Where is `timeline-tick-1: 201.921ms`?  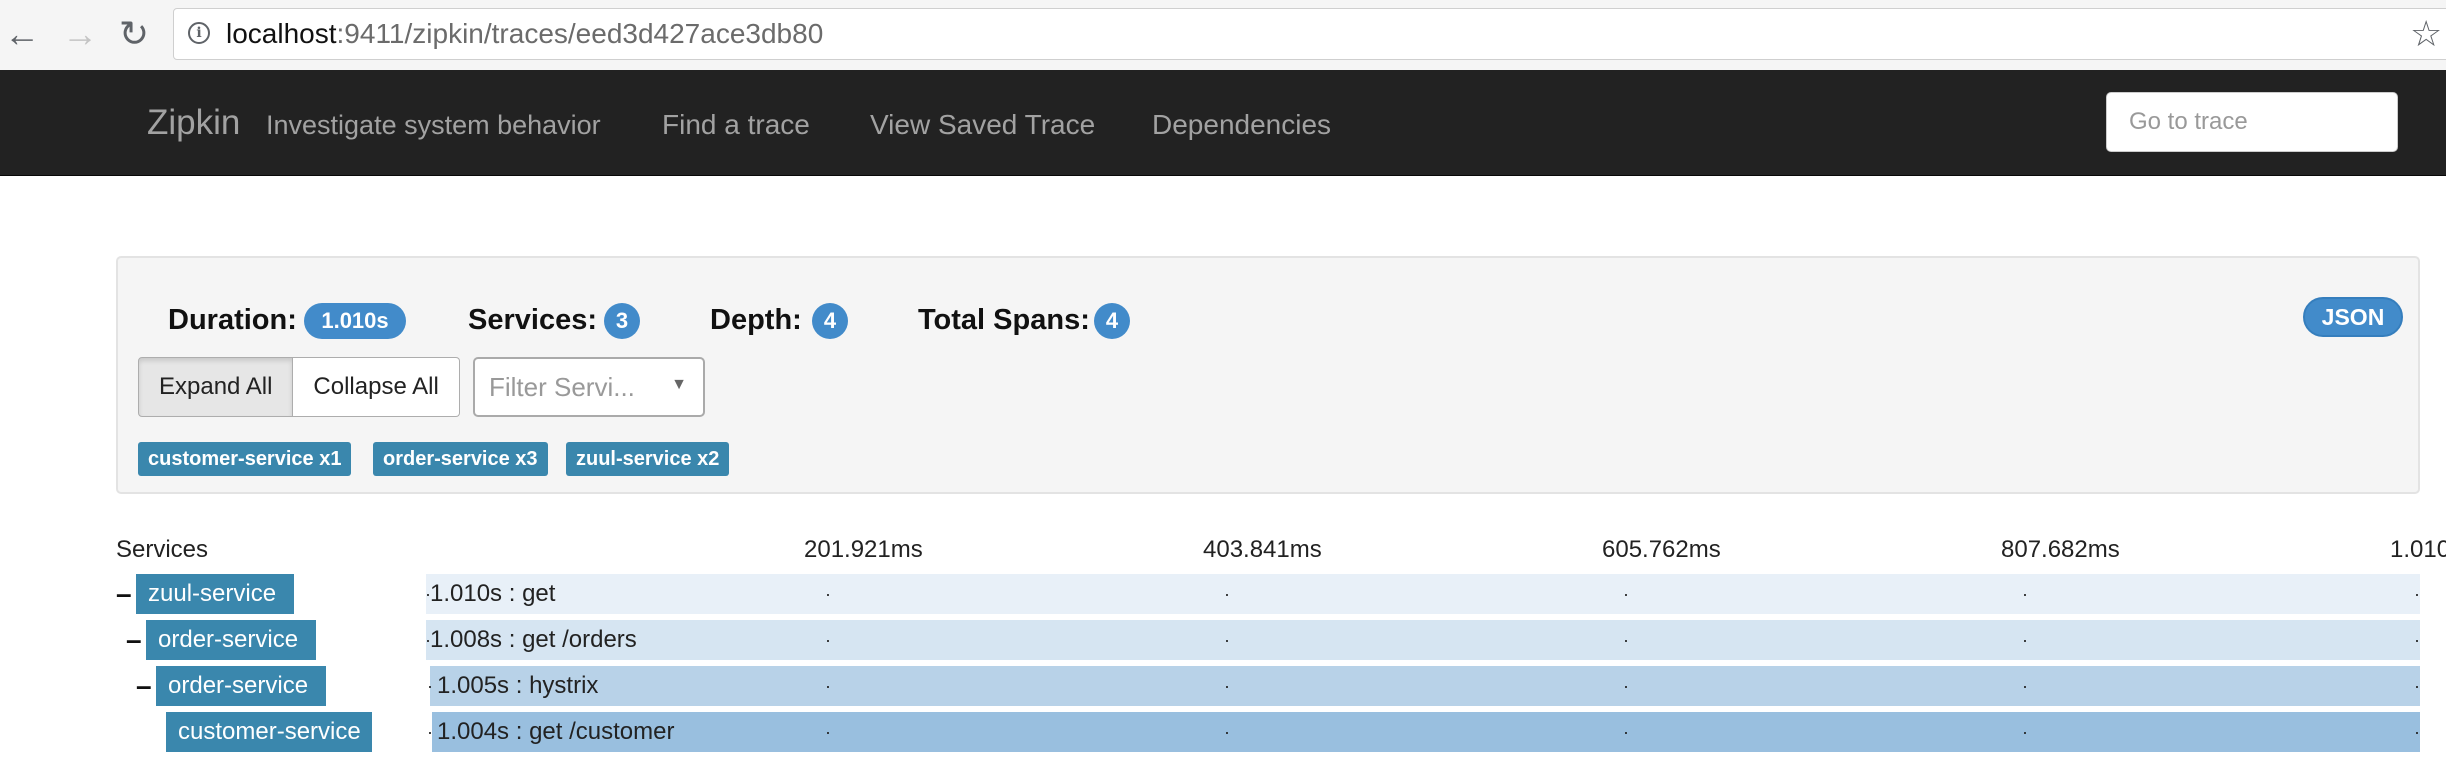
timeline-tick-1: 201.921ms is located at coordinates (863, 549).